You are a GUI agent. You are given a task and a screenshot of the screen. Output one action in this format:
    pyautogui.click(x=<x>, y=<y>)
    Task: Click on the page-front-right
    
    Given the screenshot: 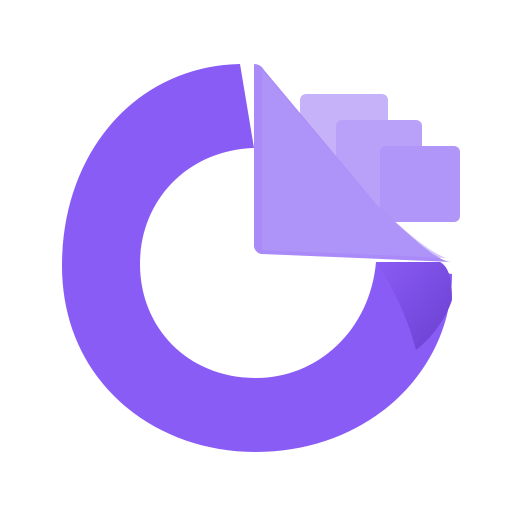 What is the action you would take?
    pyautogui.click(x=420, y=184)
    